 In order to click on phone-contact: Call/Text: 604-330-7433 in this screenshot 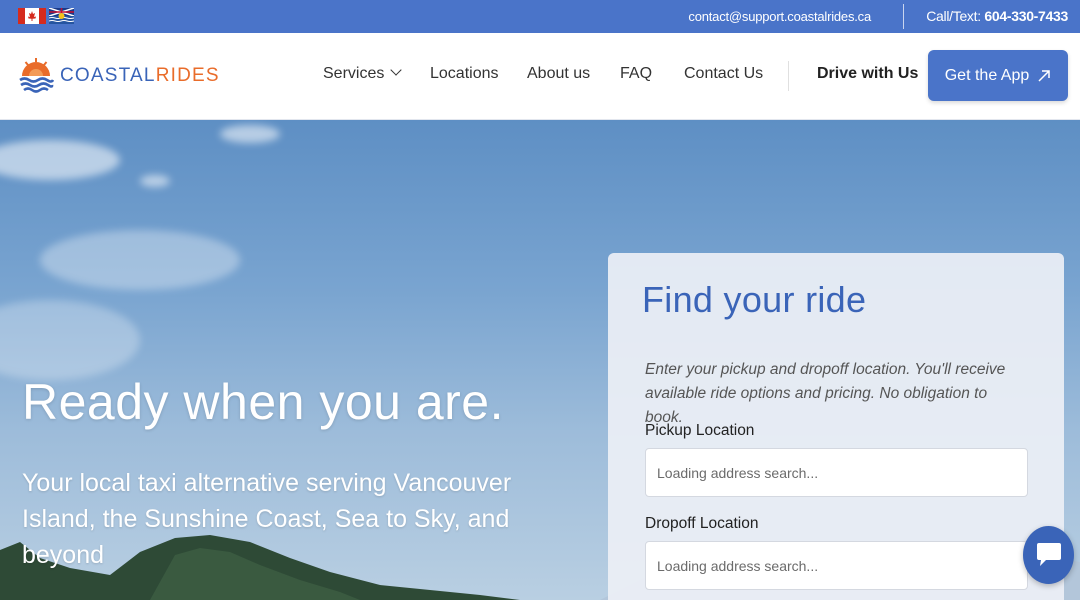, I will do `click(997, 16)`.